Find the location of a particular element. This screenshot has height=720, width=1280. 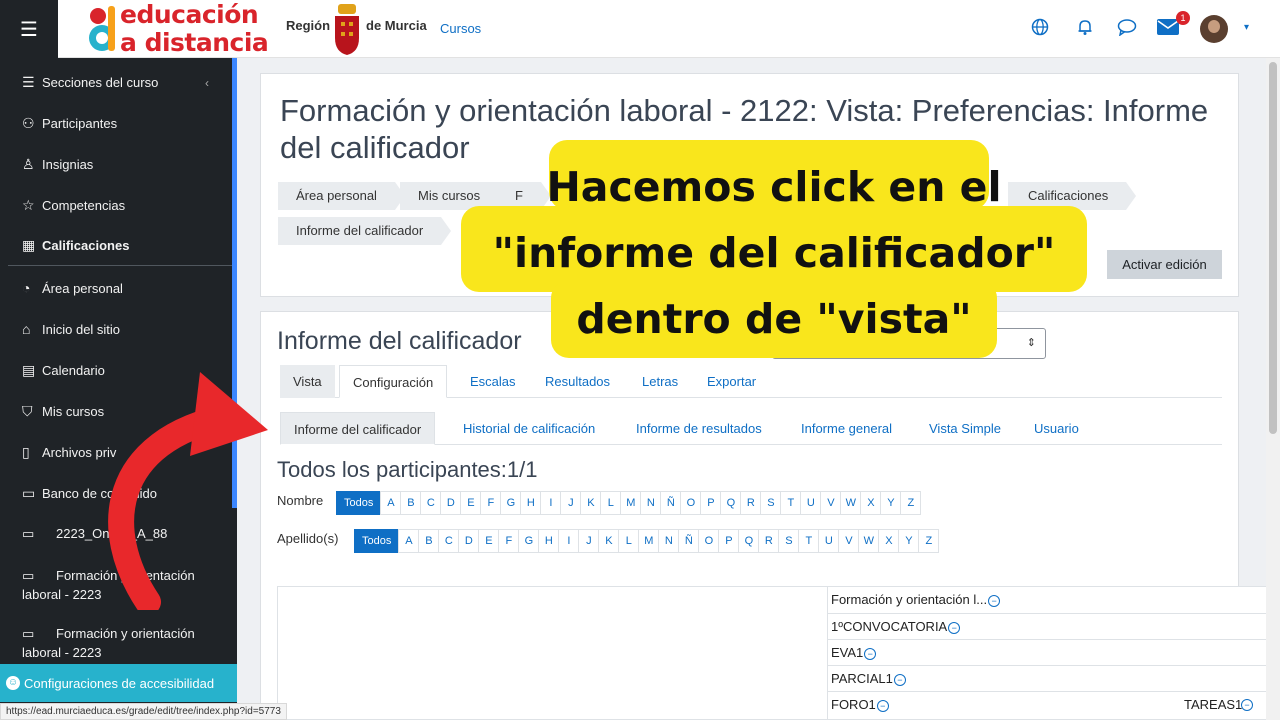

tab-configuracion: Configuración is located at coordinates (393, 381).